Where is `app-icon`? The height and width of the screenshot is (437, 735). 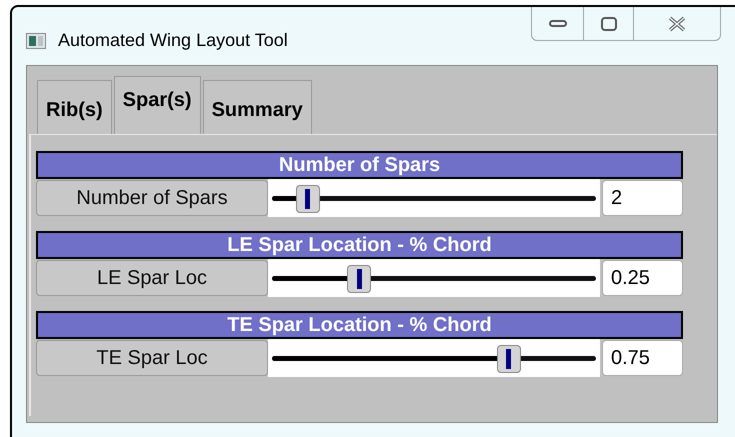
app-icon is located at coordinates (36, 40).